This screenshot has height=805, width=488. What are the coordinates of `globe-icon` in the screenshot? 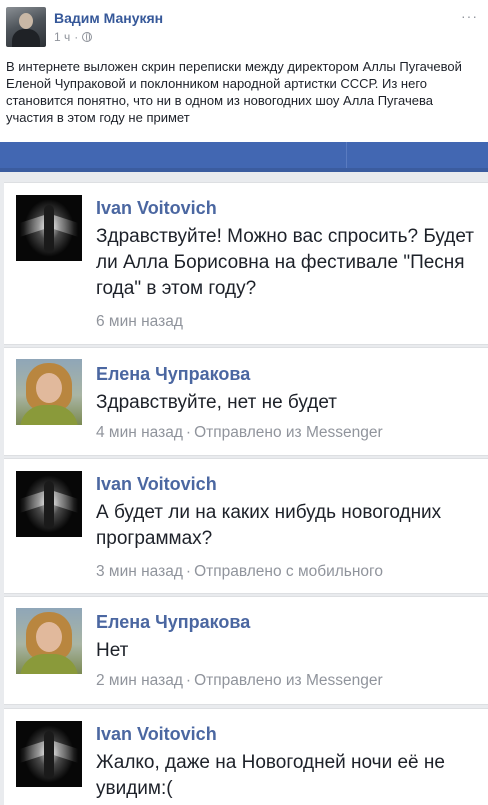 It's located at (87, 37).